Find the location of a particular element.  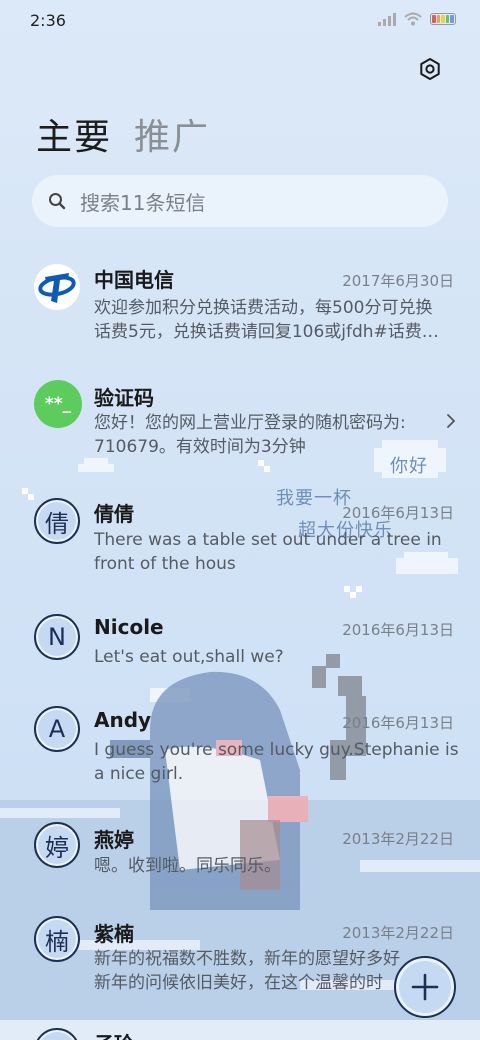

message-item-ziling: 子玲 is located at coordinates (240, 1034).